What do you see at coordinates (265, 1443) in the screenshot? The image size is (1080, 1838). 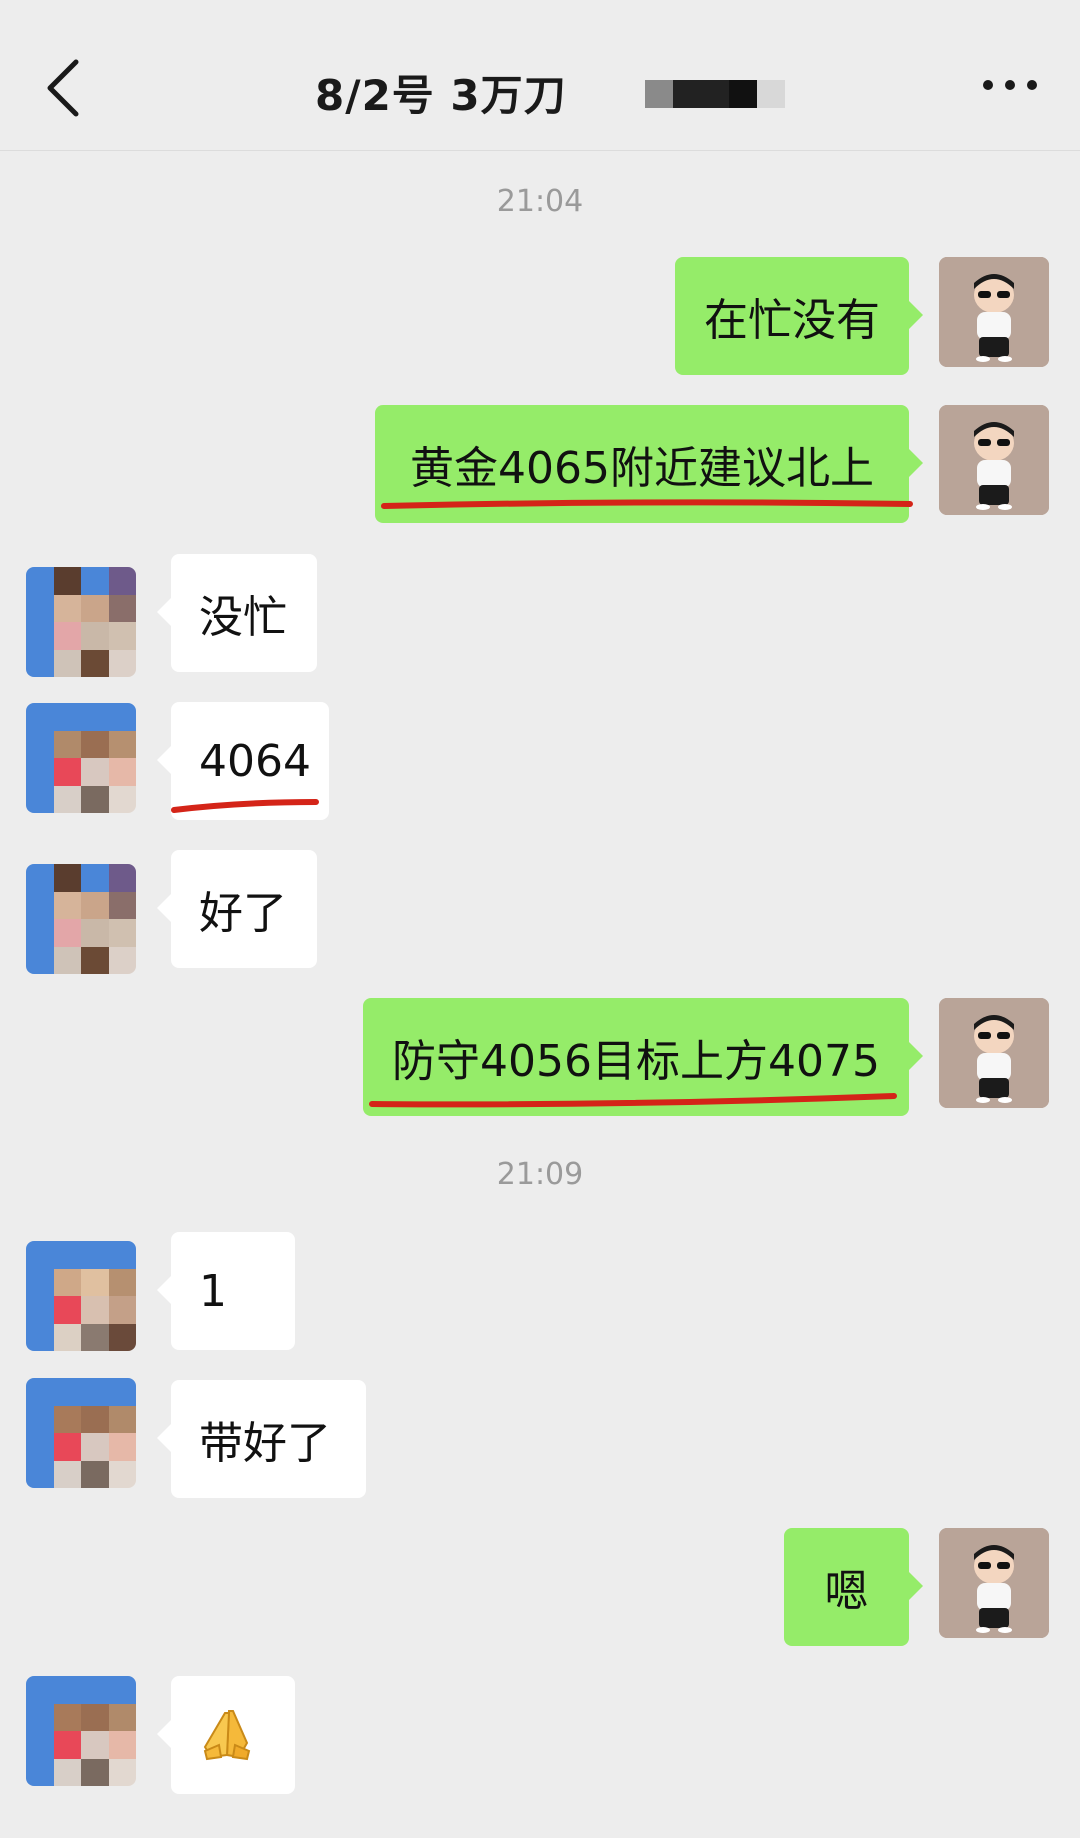 I see `message-text: 带好了` at bounding box center [265, 1443].